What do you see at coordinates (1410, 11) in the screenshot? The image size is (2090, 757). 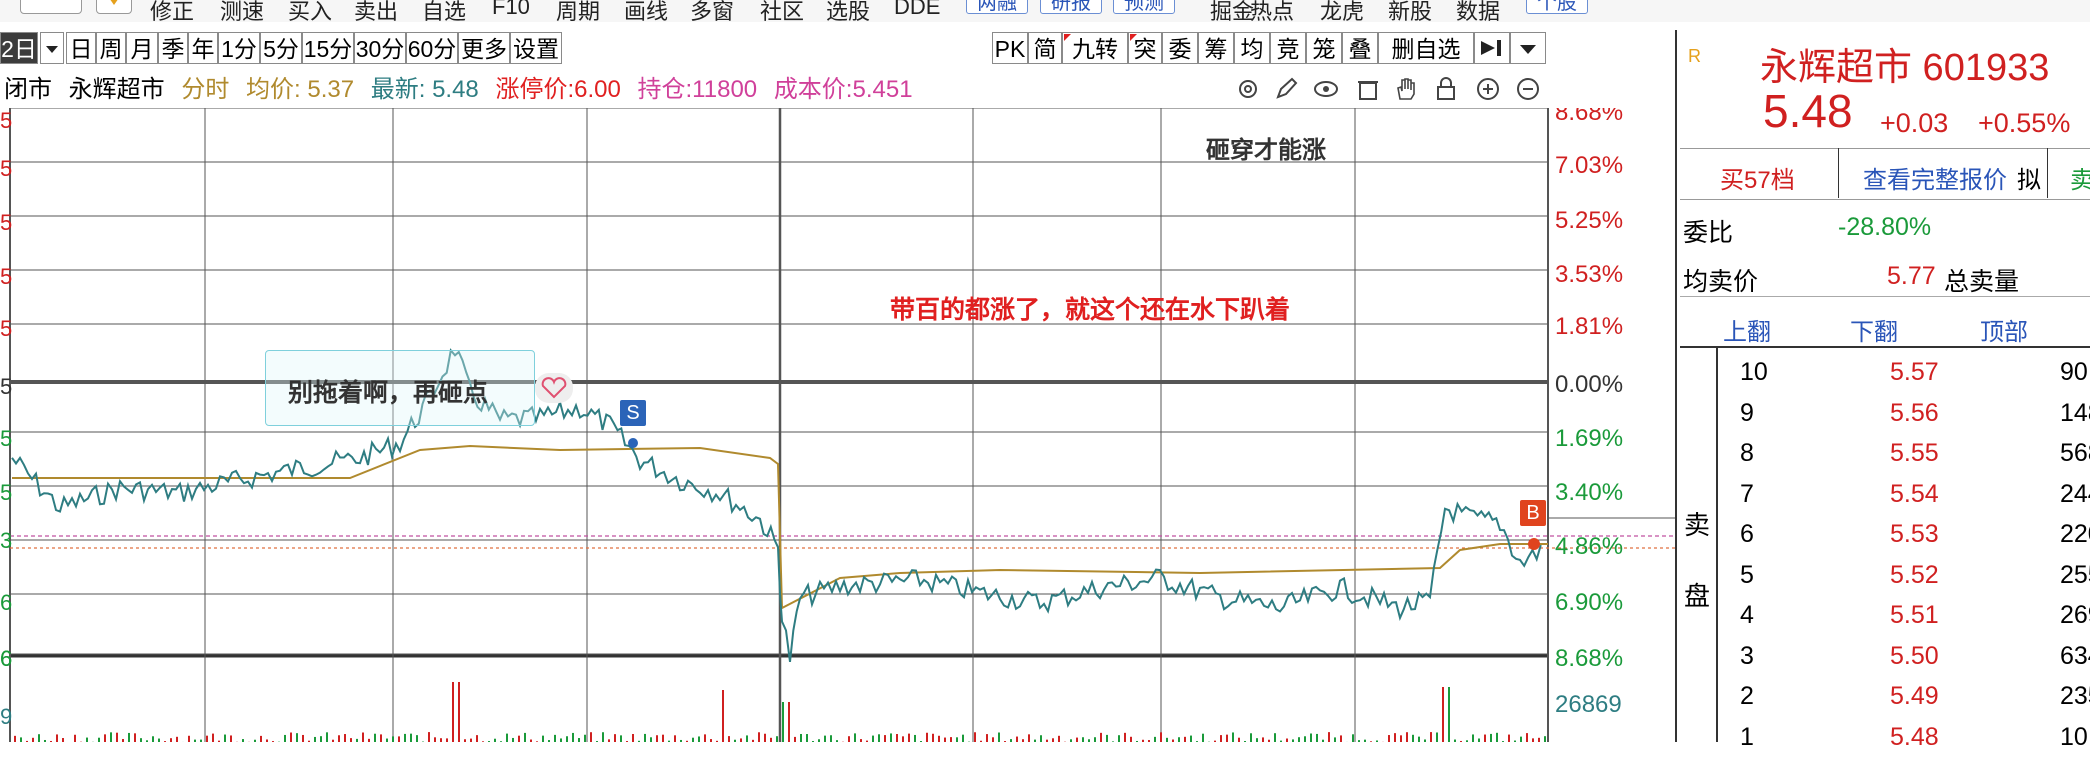 I see `menu-item-ipo: 新股` at bounding box center [1410, 11].